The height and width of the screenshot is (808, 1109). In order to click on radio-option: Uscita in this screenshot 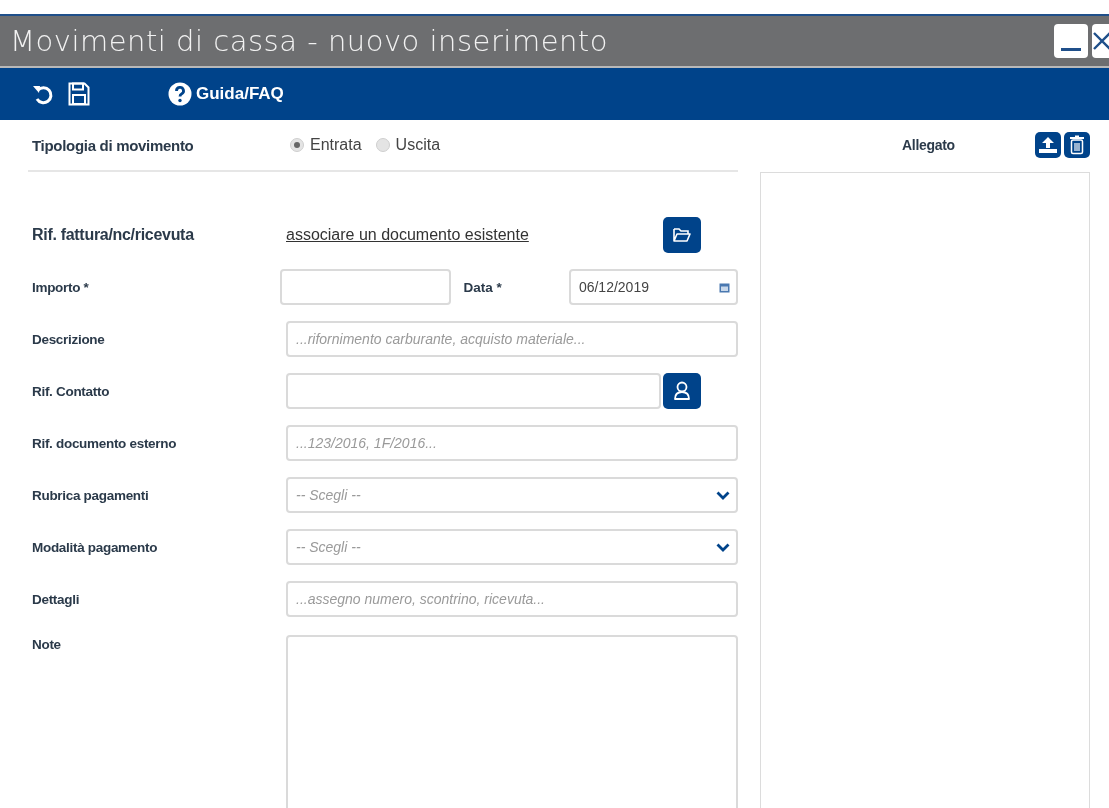, I will do `click(408, 145)`.